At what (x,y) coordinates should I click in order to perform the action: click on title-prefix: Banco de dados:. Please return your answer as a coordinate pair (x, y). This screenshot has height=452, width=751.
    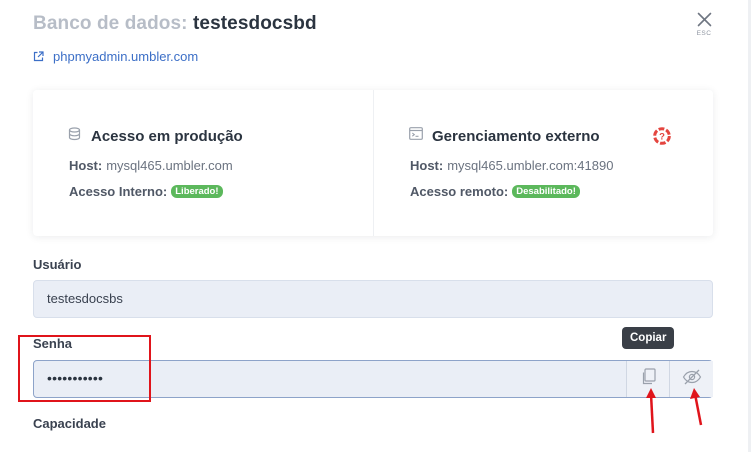
    Looking at the image, I should click on (110, 23).